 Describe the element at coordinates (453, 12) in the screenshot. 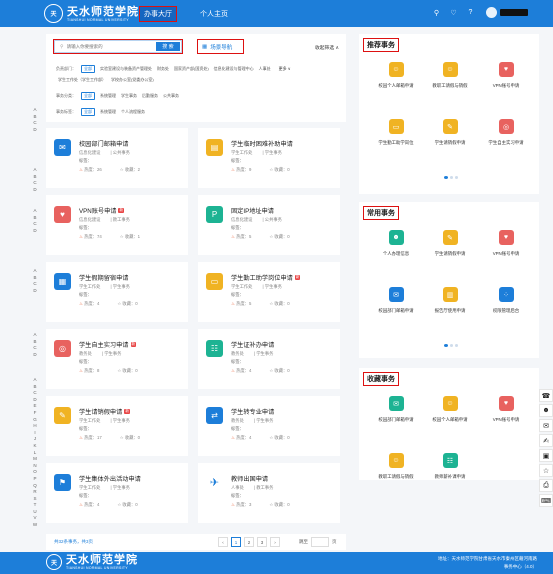

I see `bell-icon: ♡` at that location.